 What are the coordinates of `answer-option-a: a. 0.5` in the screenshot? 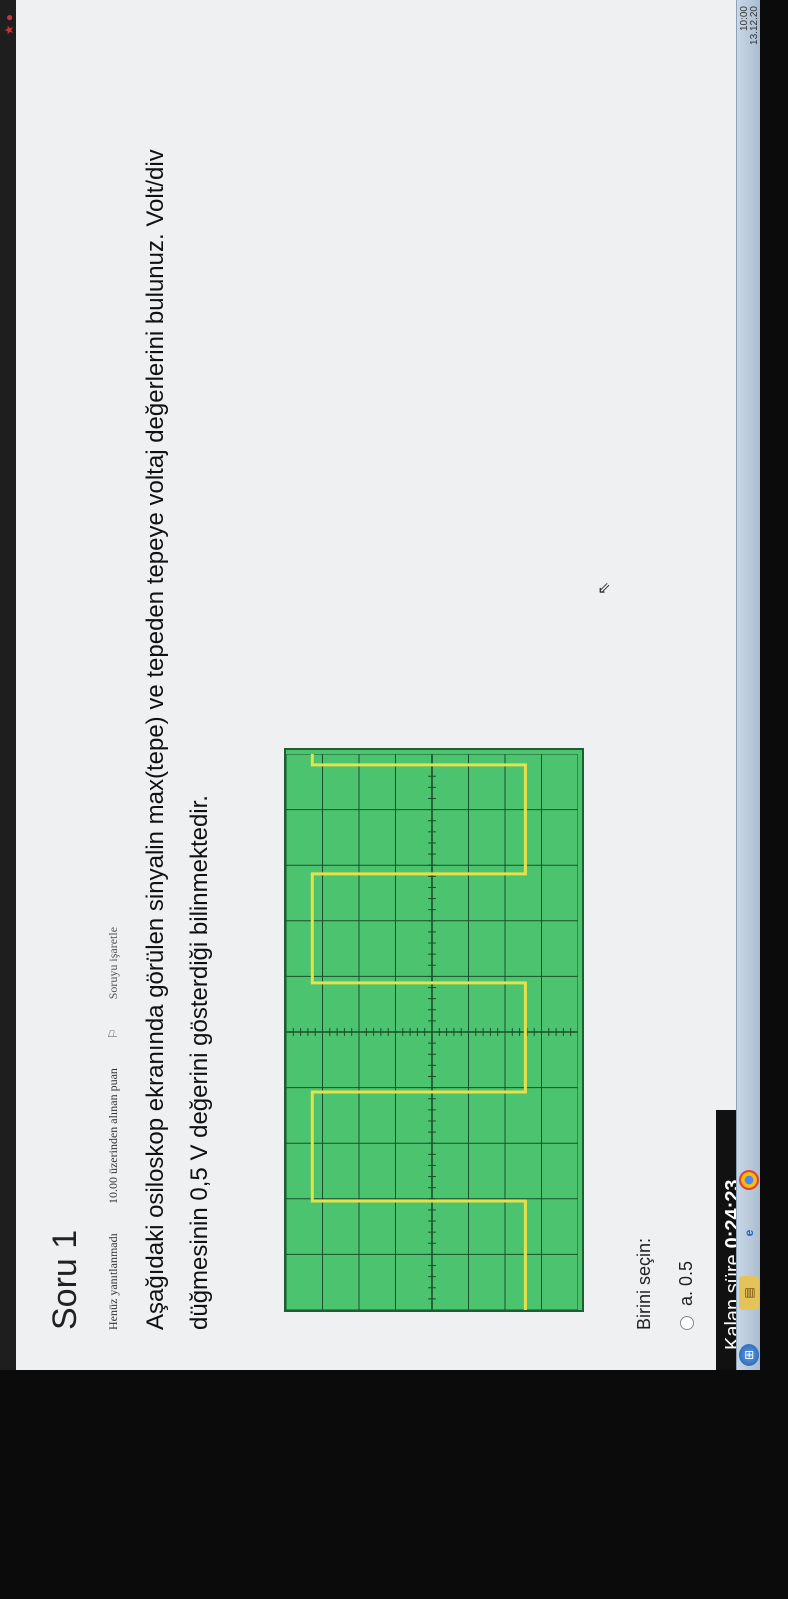 It's located at (686, 1295).